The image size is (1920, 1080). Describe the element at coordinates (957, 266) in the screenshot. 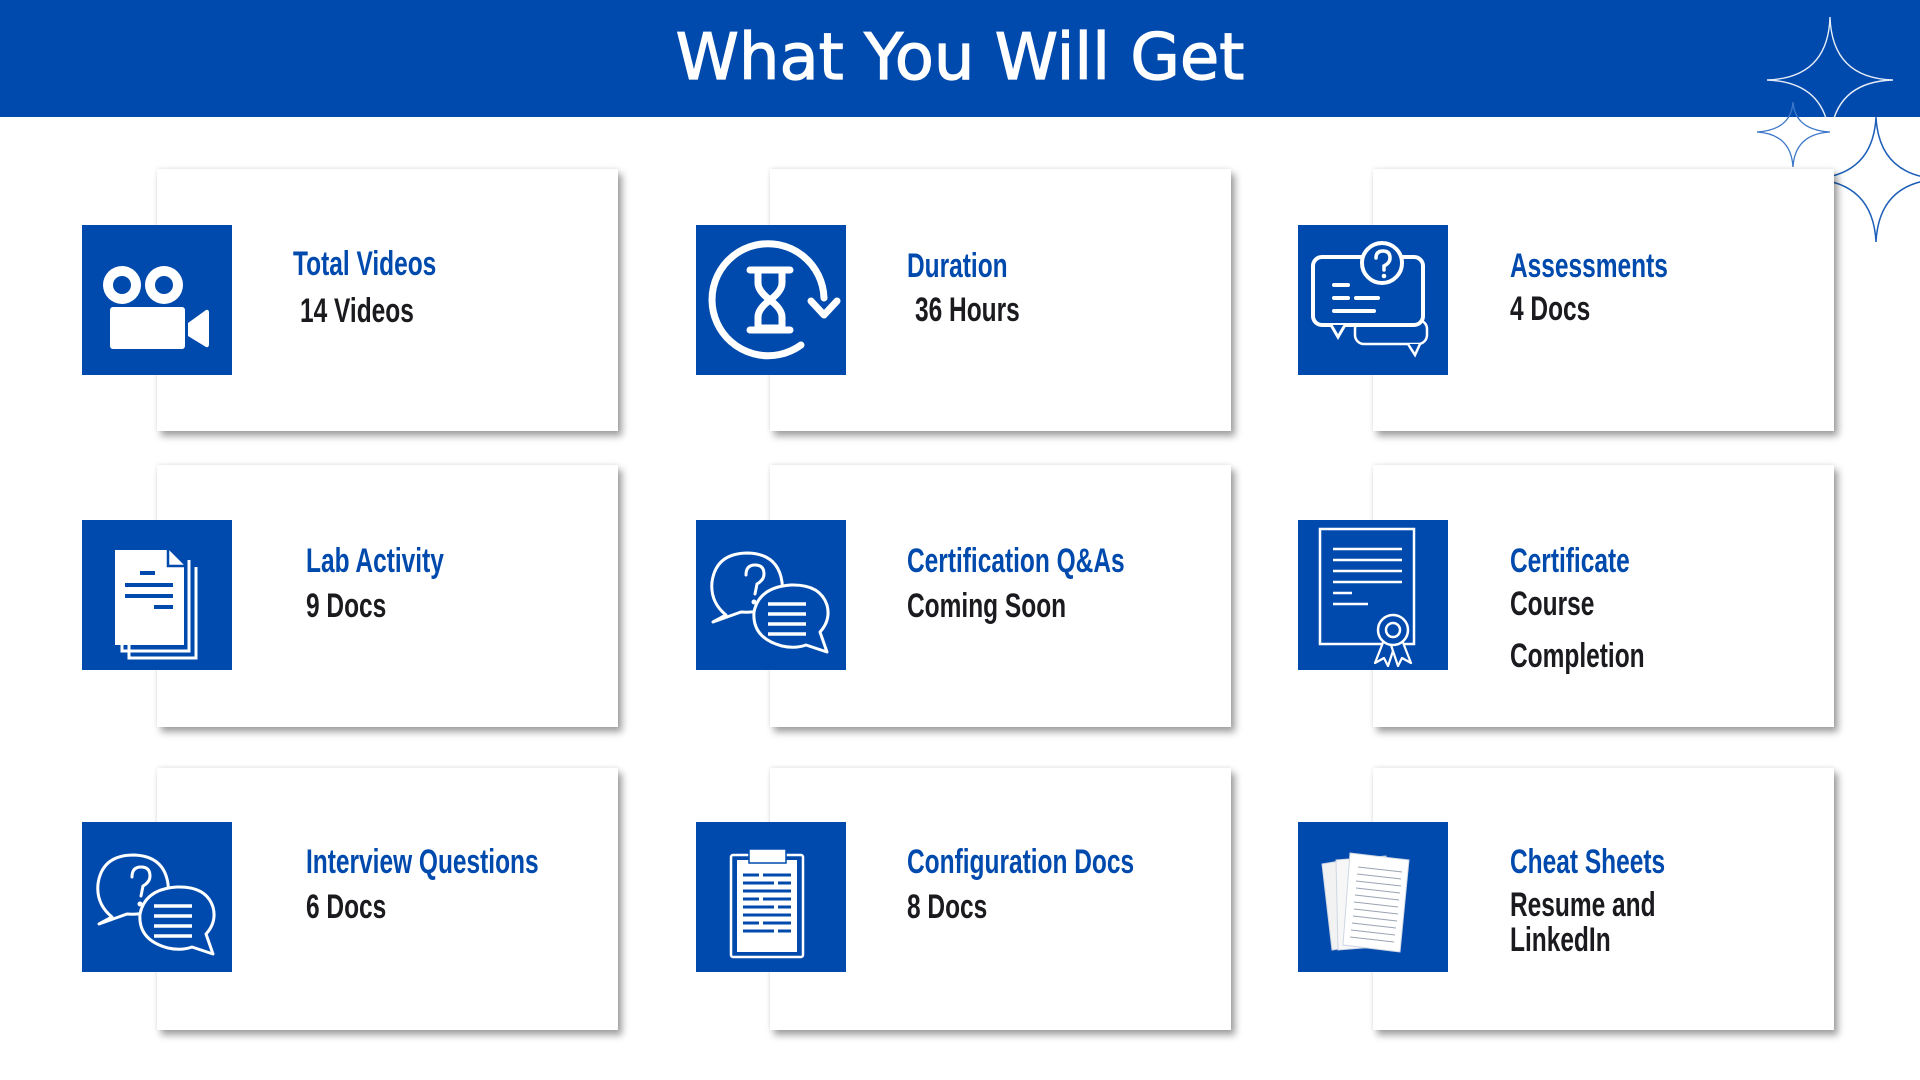

I see `card-title: Duration` at that location.